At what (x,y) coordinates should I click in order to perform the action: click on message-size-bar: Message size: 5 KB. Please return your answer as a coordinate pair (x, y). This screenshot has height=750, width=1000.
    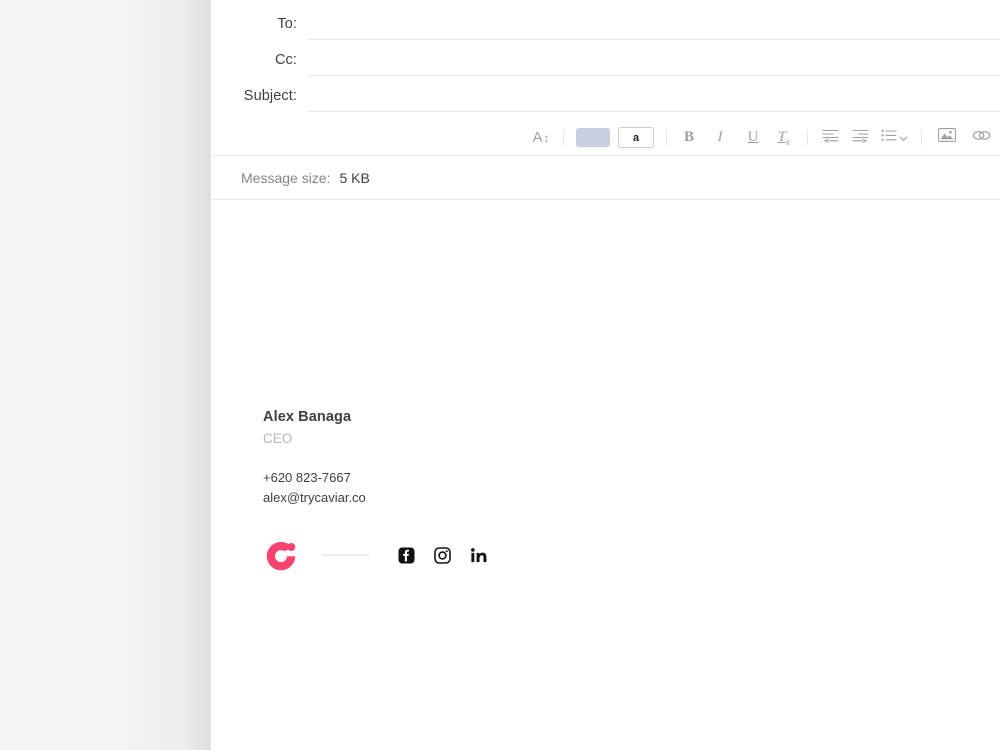
    Looking at the image, I should click on (605, 178).